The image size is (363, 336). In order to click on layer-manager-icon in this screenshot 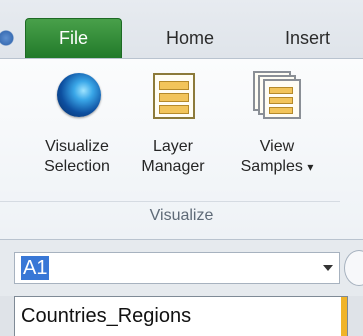, I will do `click(173, 95)`.